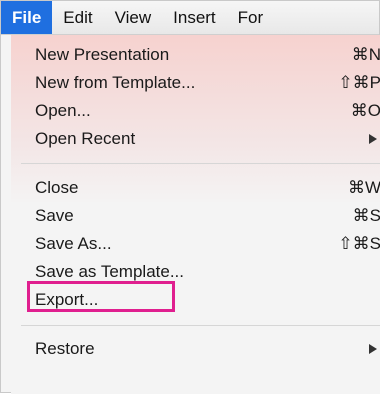 This screenshot has width=380, height=394. Describe the element at coordinates (363, 187) in the screenshot. I see `shortcut-label: ⌘W` at that location.